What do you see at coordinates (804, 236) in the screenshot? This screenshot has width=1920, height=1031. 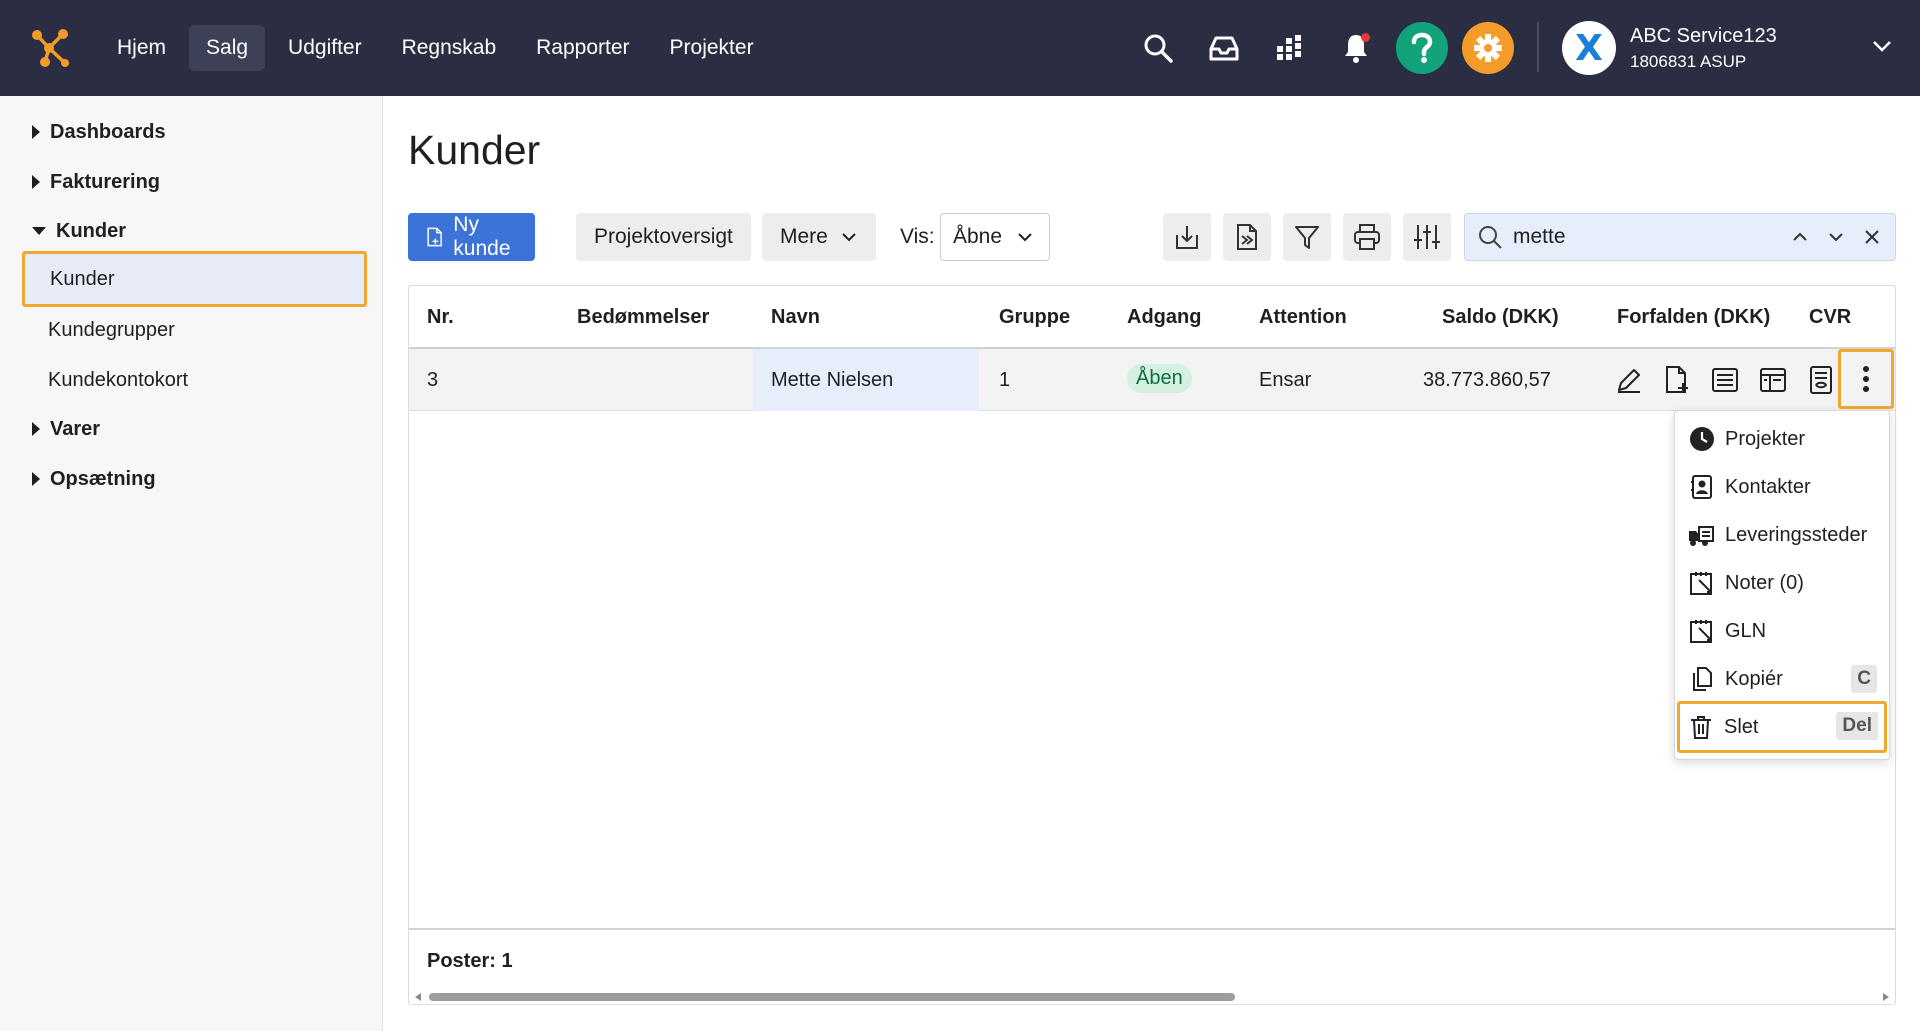 I see `more-label: Mere` at bounding box center [804, 236].